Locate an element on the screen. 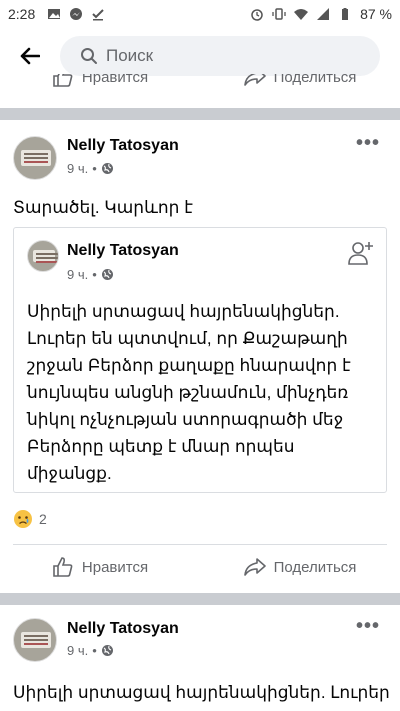  reaction-count: 2 is located at coordinates (43, 519).